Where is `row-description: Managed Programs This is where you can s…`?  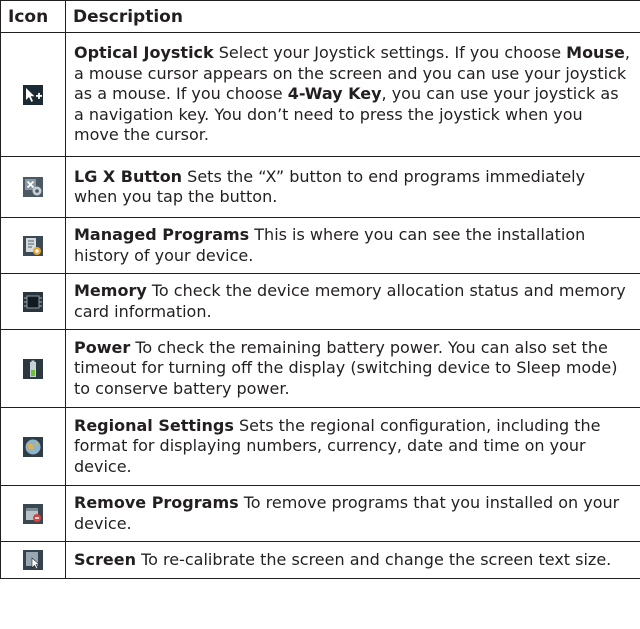 row-description: Managed Programs This is where you can s… is located at coordinates (352, 245).